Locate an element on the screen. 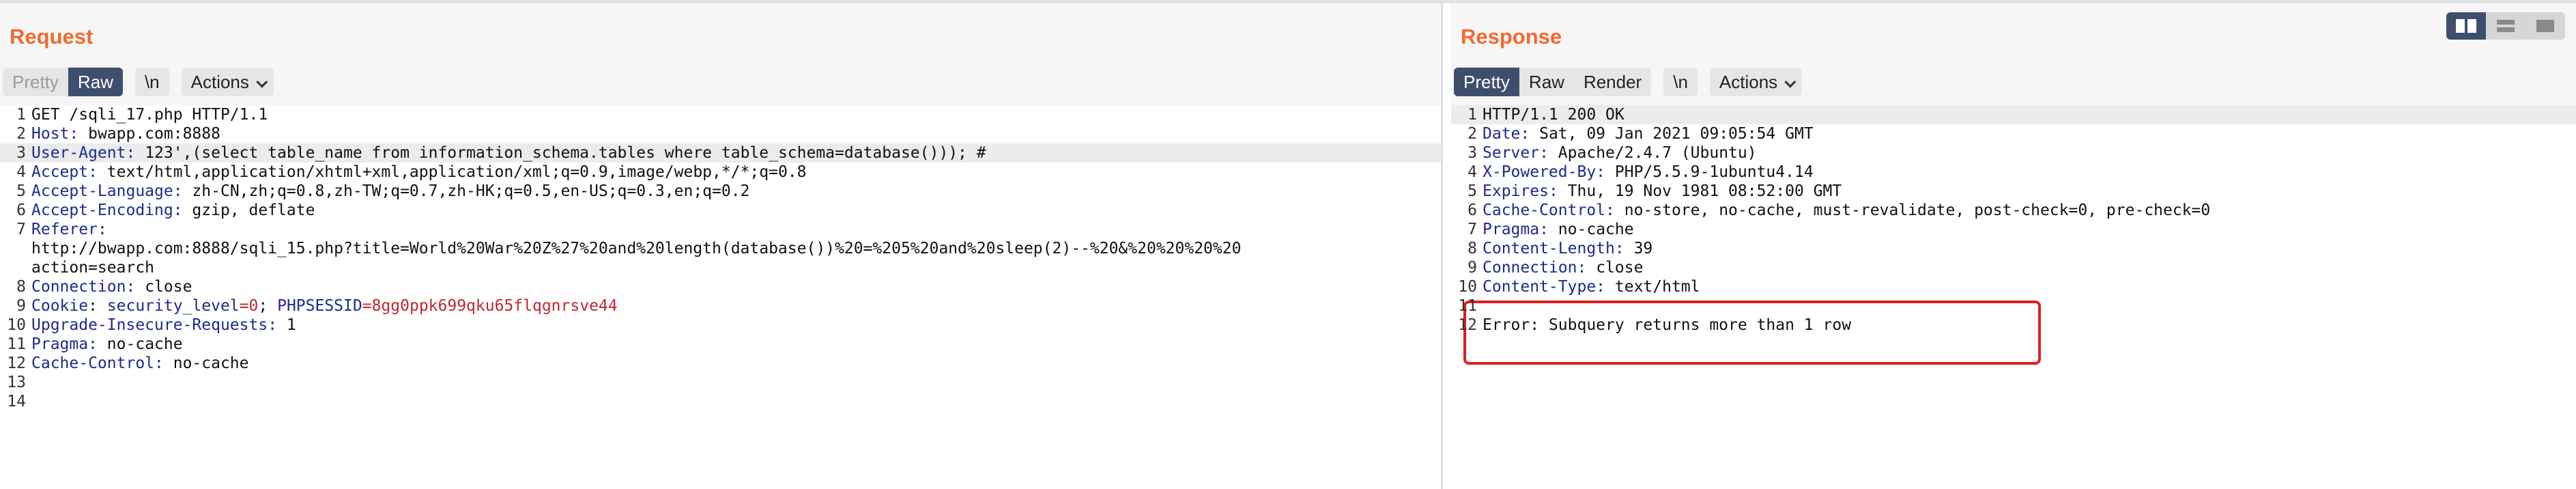 The height and width of the screenshot is (489, 2576). line-content: Upgrade-Insecure-Requests: 1 is located at coordinates (163, 325).